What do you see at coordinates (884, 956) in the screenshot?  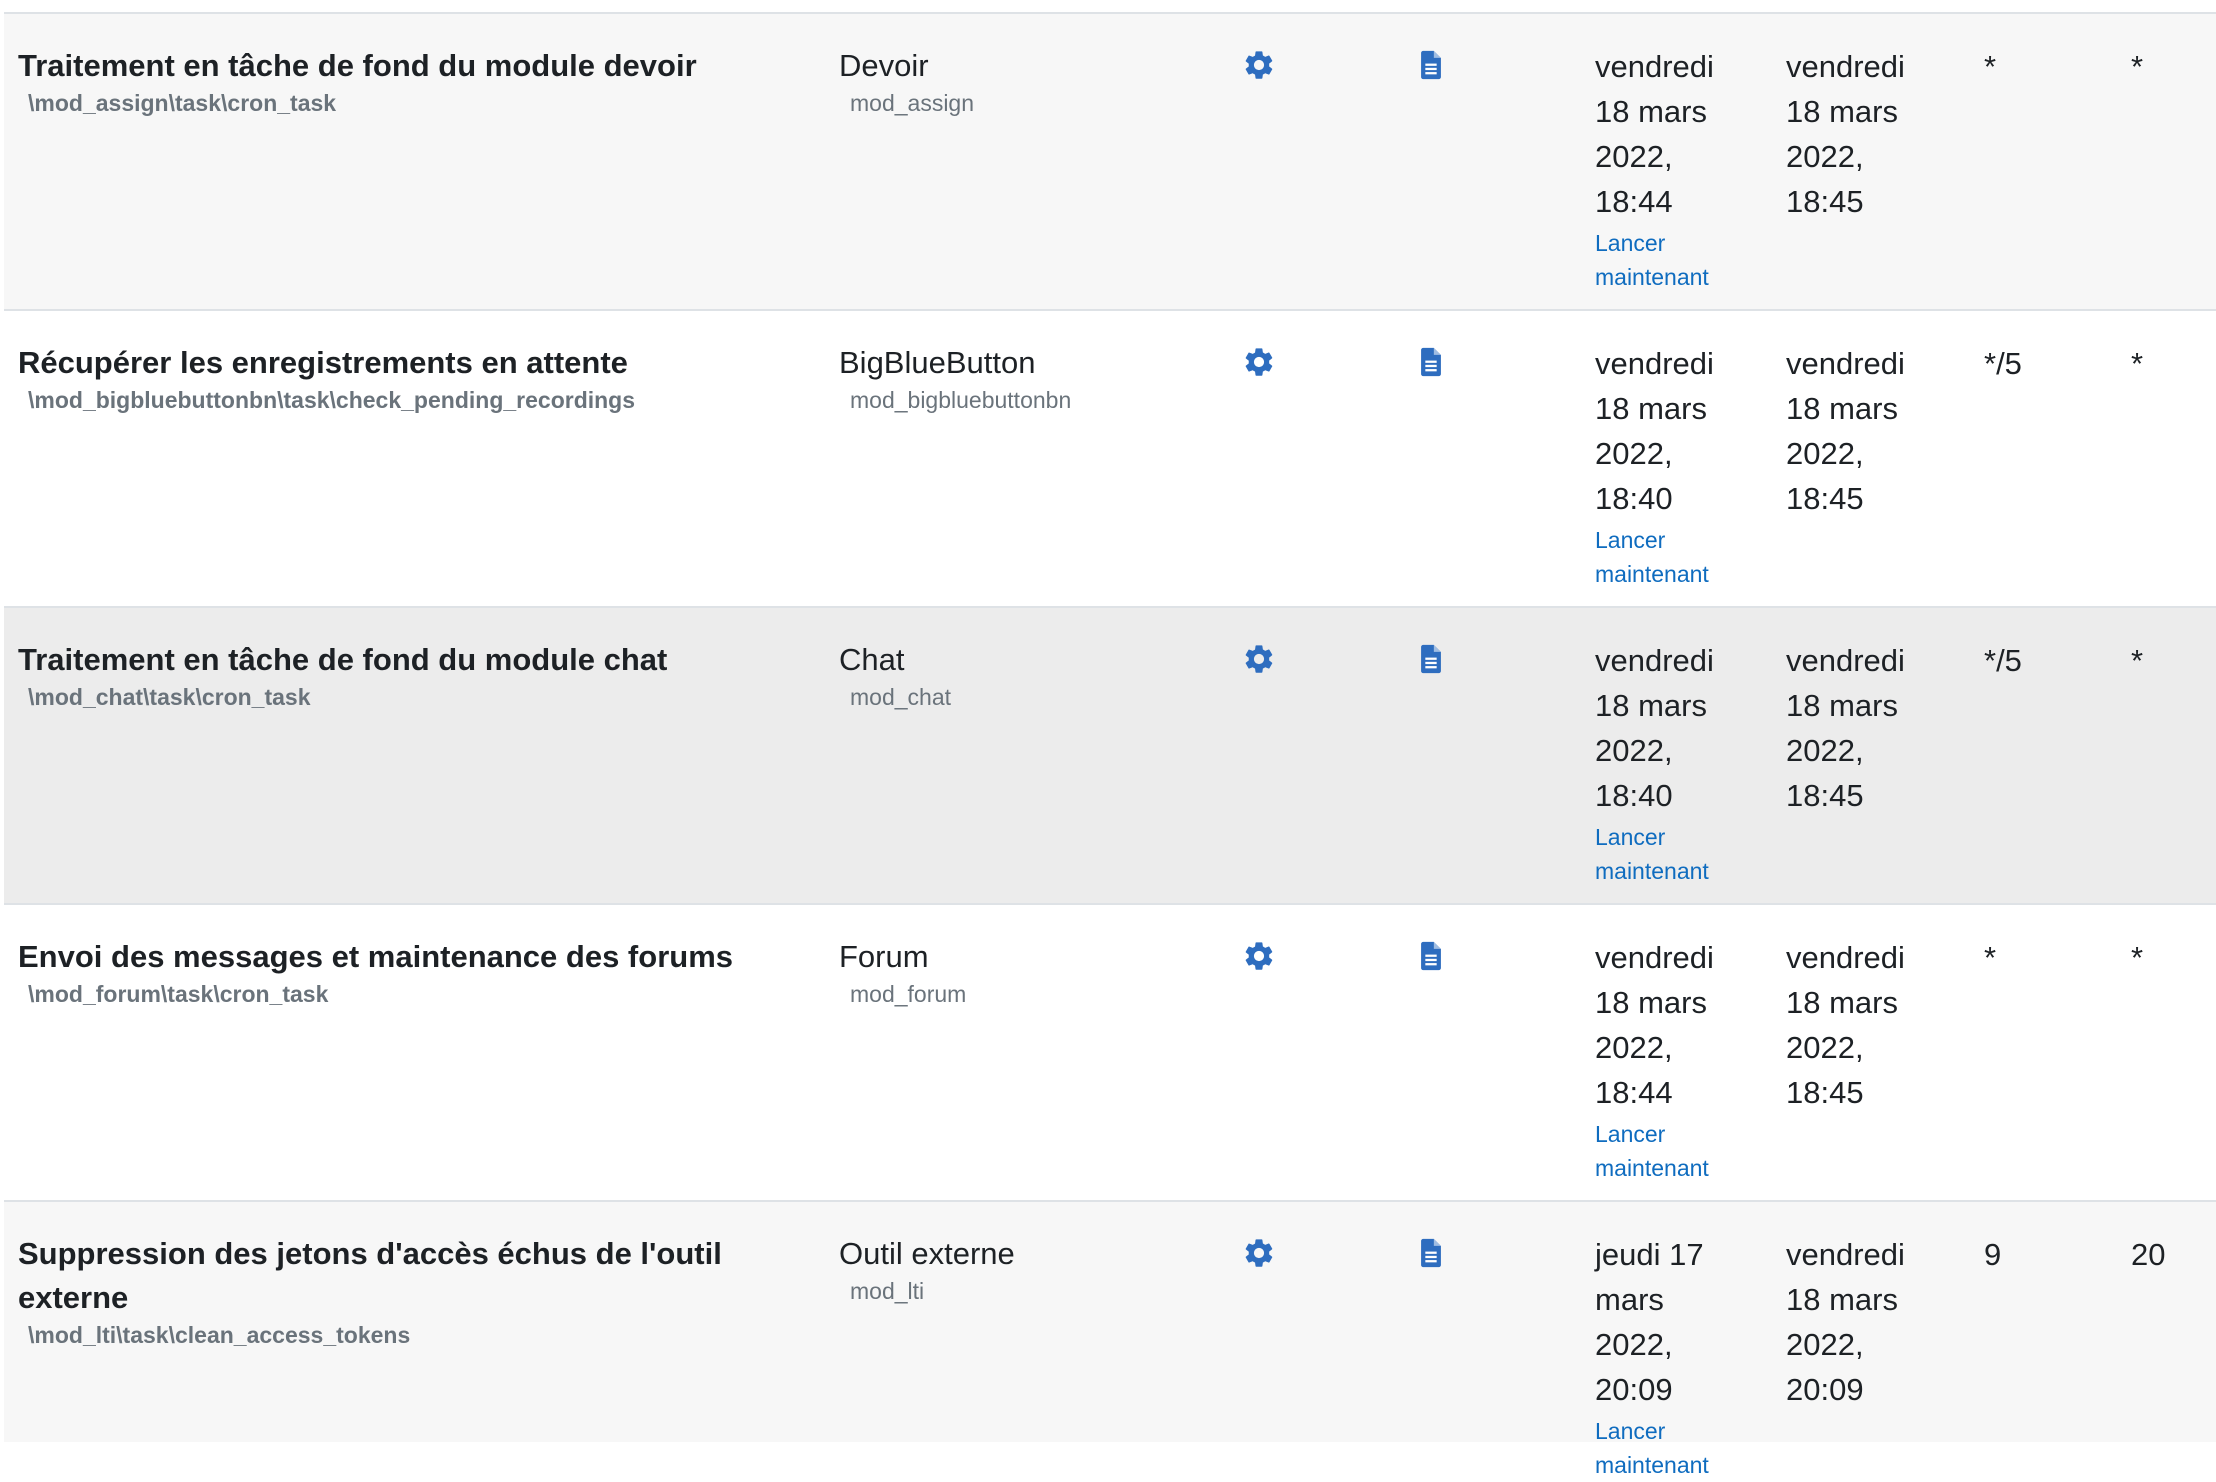 I see `component-name: Forum` at bounding box center [884, 956].